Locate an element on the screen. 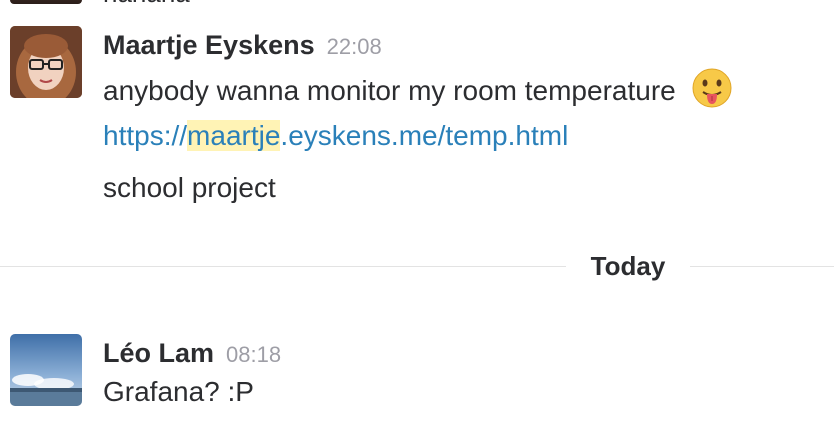 This screenshot has width=834, height=422. message-link: https://maartje.eyskens.me/temp.html is located at coordinates (335, 136).